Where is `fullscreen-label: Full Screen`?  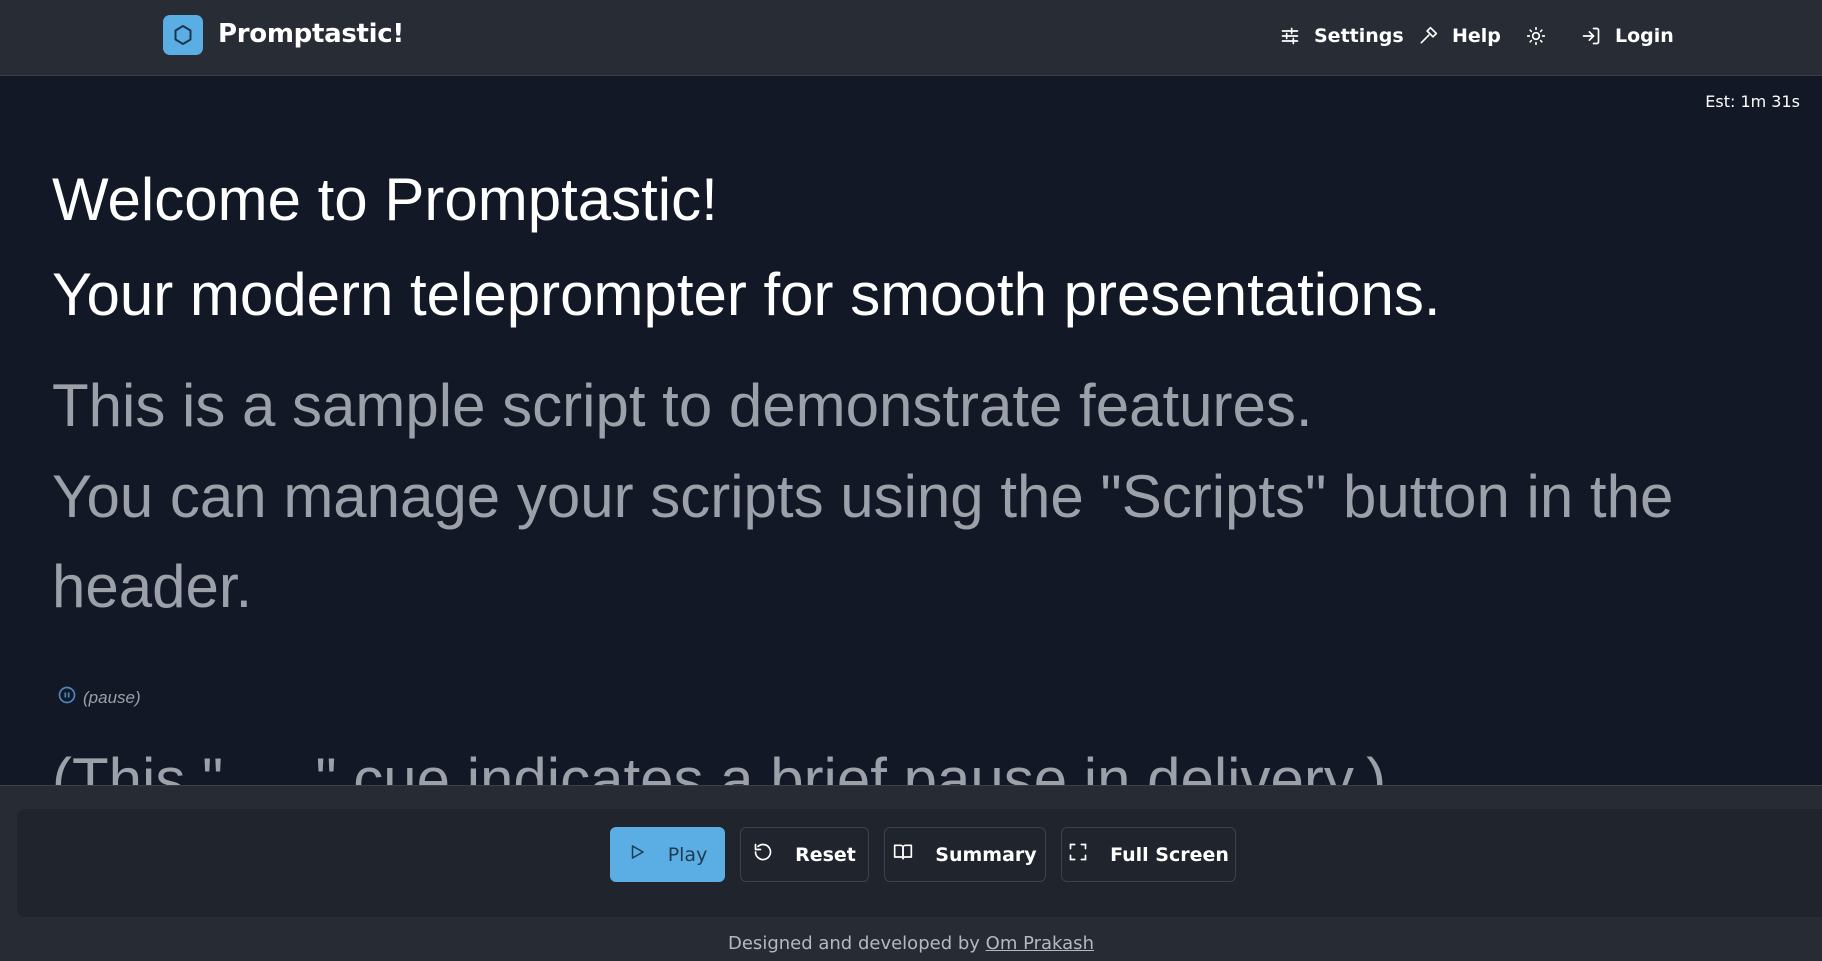
fullscreen-label: Full Screen is located at coordinates (1169, 854).